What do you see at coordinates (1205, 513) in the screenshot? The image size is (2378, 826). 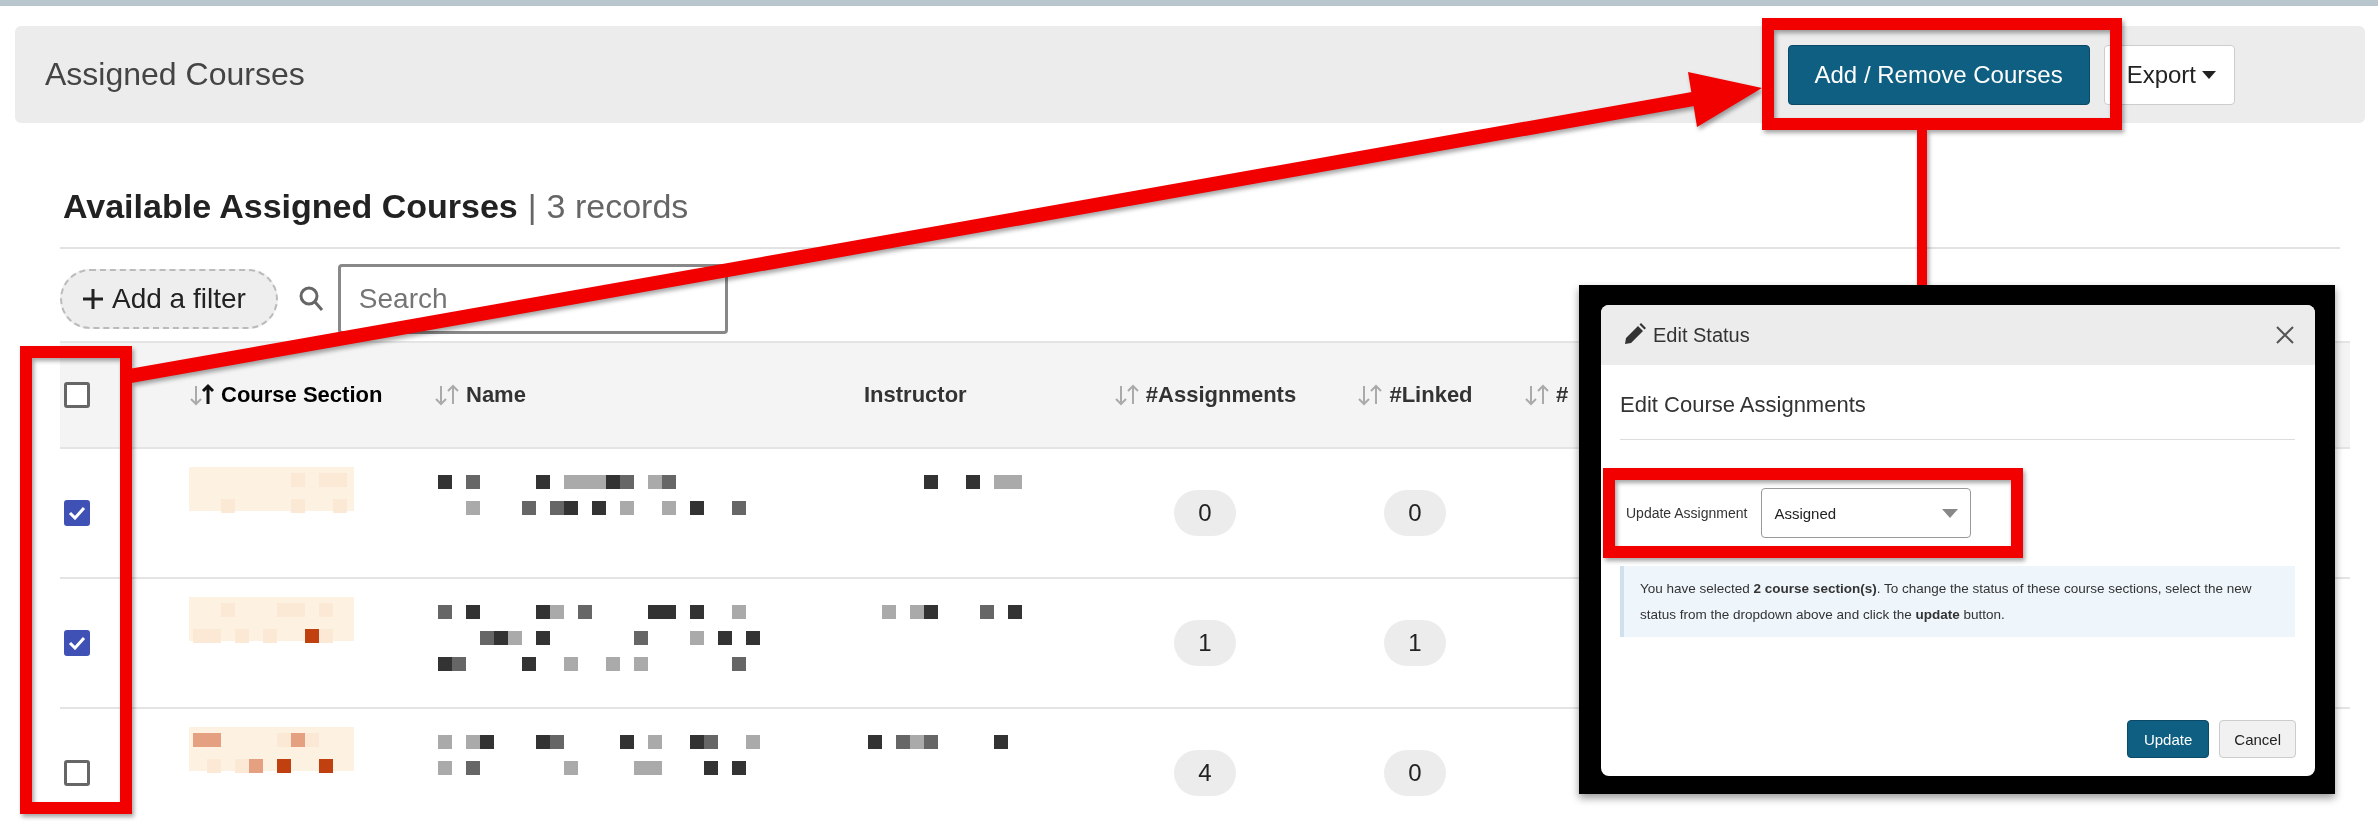 I see `assignment-count: 0` at bounding box center [1205, 513].